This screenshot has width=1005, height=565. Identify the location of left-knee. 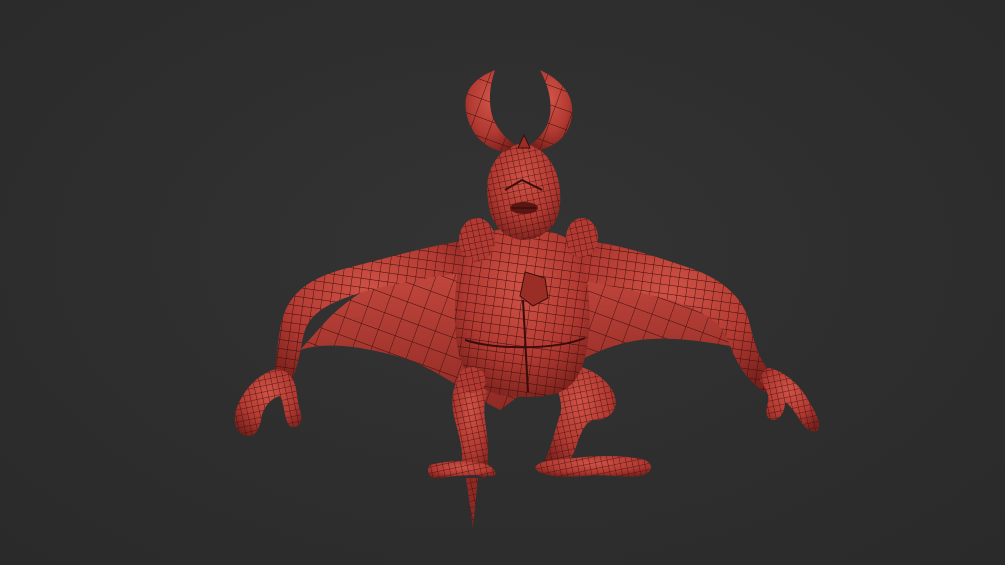
(472, 380).